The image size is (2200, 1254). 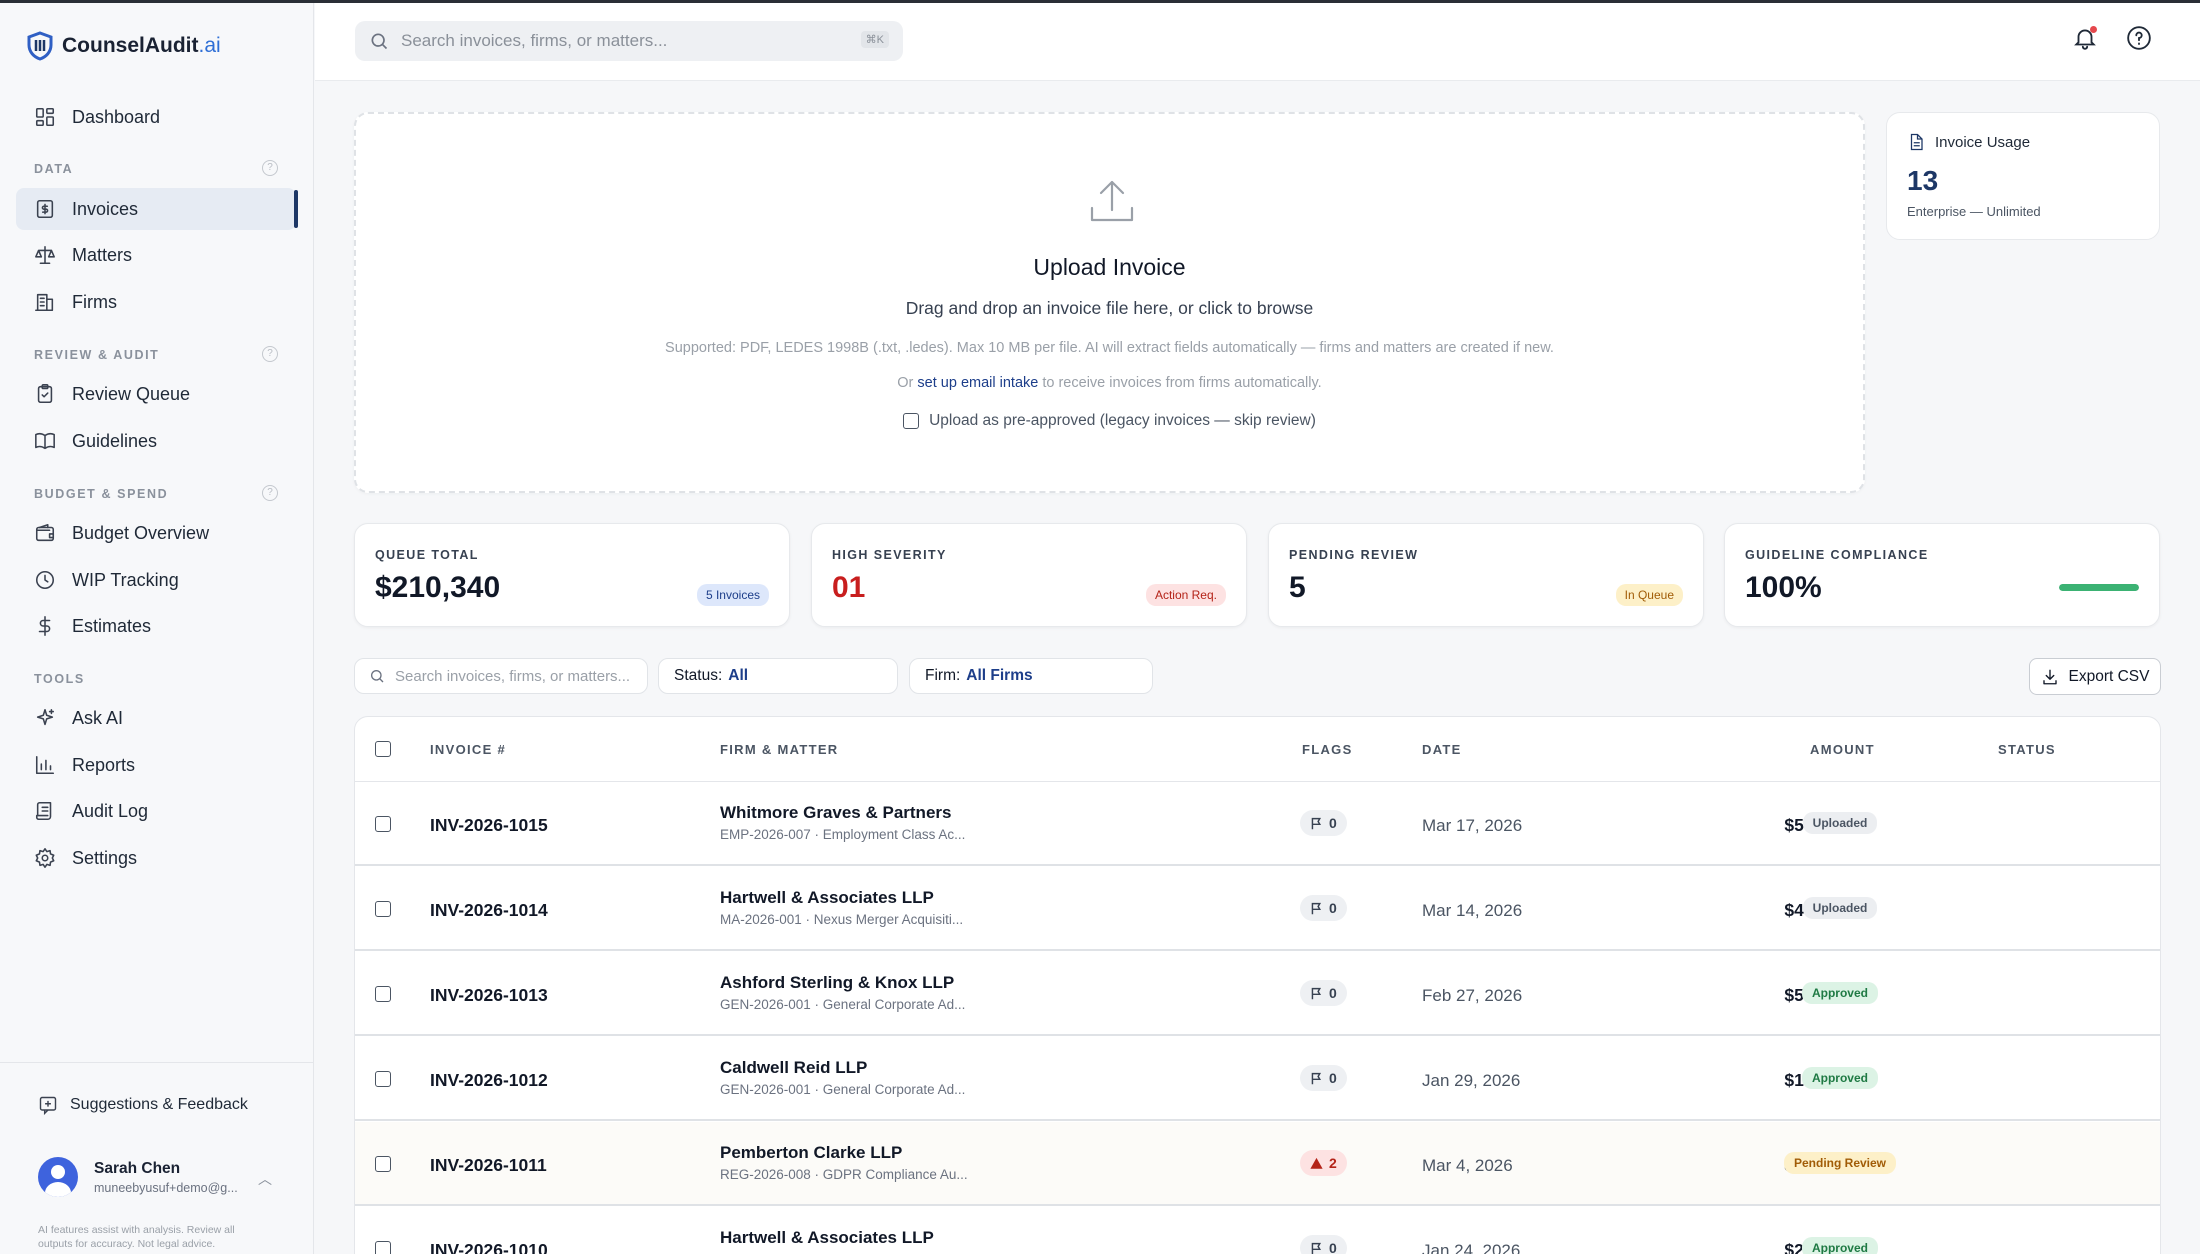 What do you see at coordinates (889, 555) in the screenshot?
I see `stat-label: HIGH SEVERITY` at bounding box center [889, 555].